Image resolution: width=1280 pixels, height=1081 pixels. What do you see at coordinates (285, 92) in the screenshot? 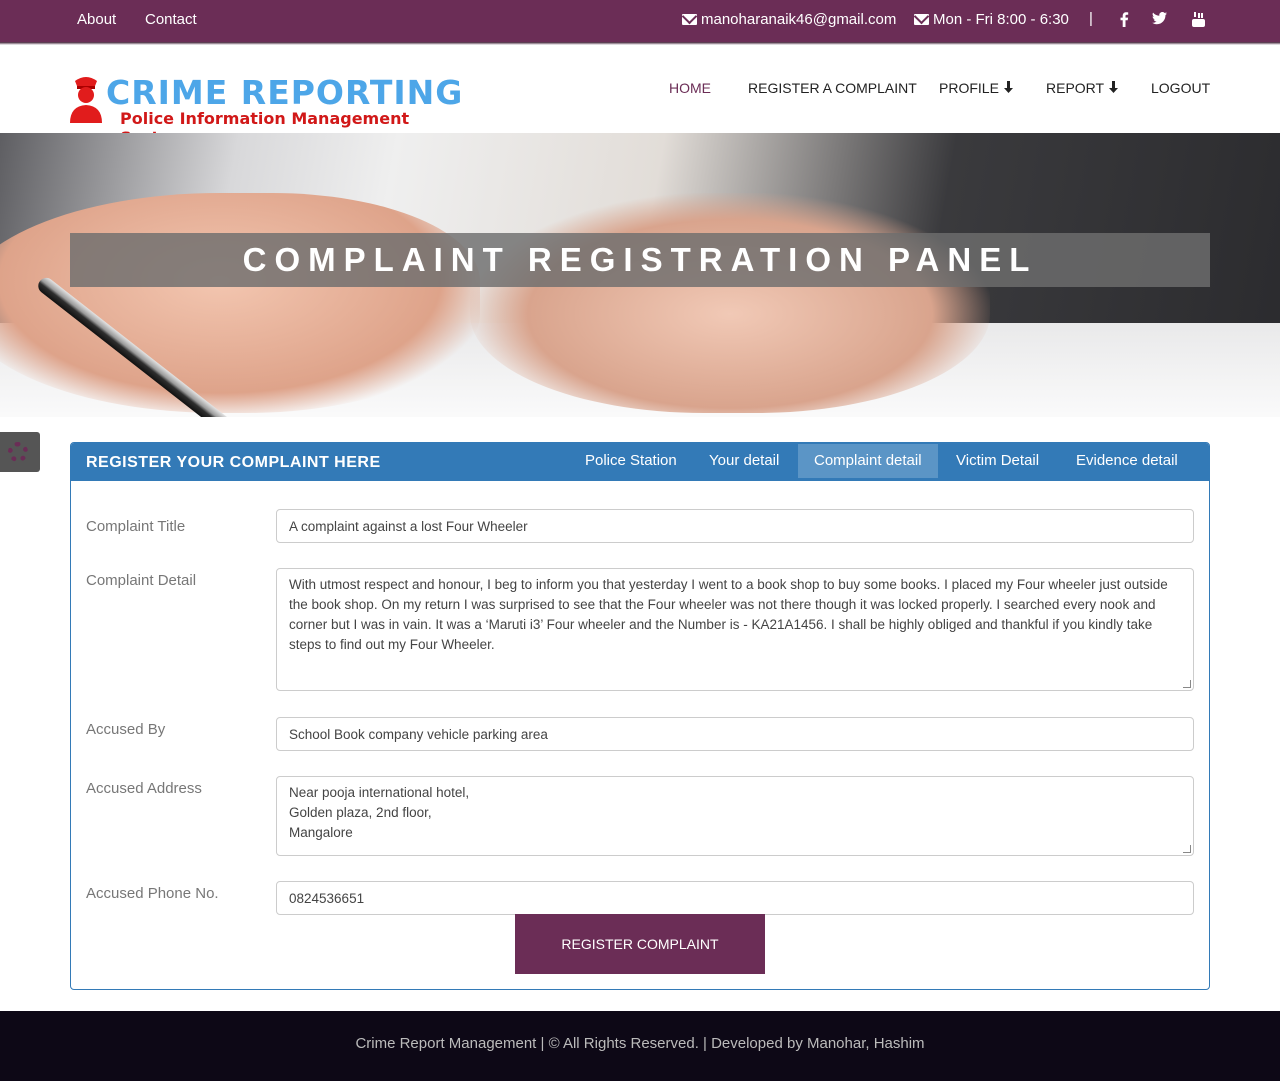
I see `logo-title: CRIME REPORTING` at bounding box center [285, 92].